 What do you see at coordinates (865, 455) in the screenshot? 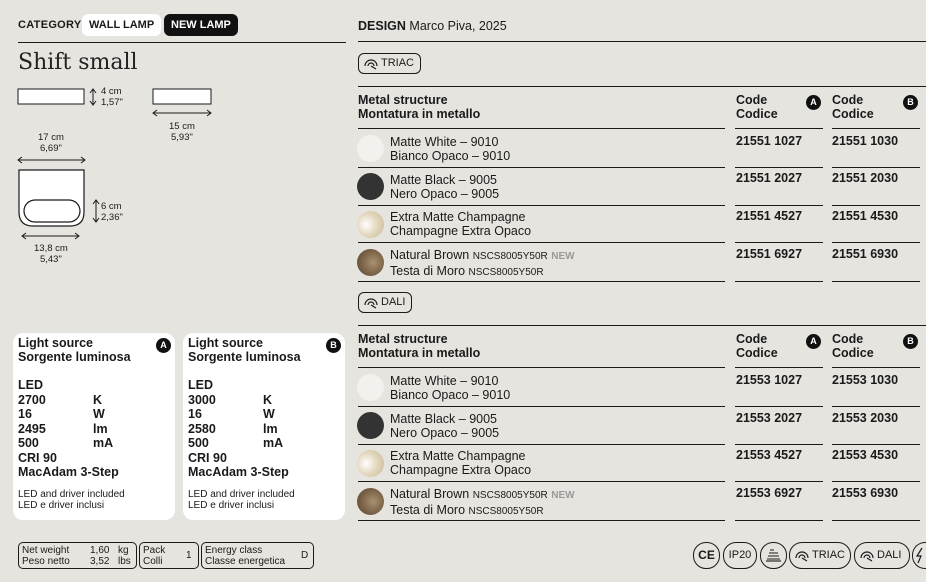
I see `code-b-cell: 21553 4530` at bounding box center [865, 455].